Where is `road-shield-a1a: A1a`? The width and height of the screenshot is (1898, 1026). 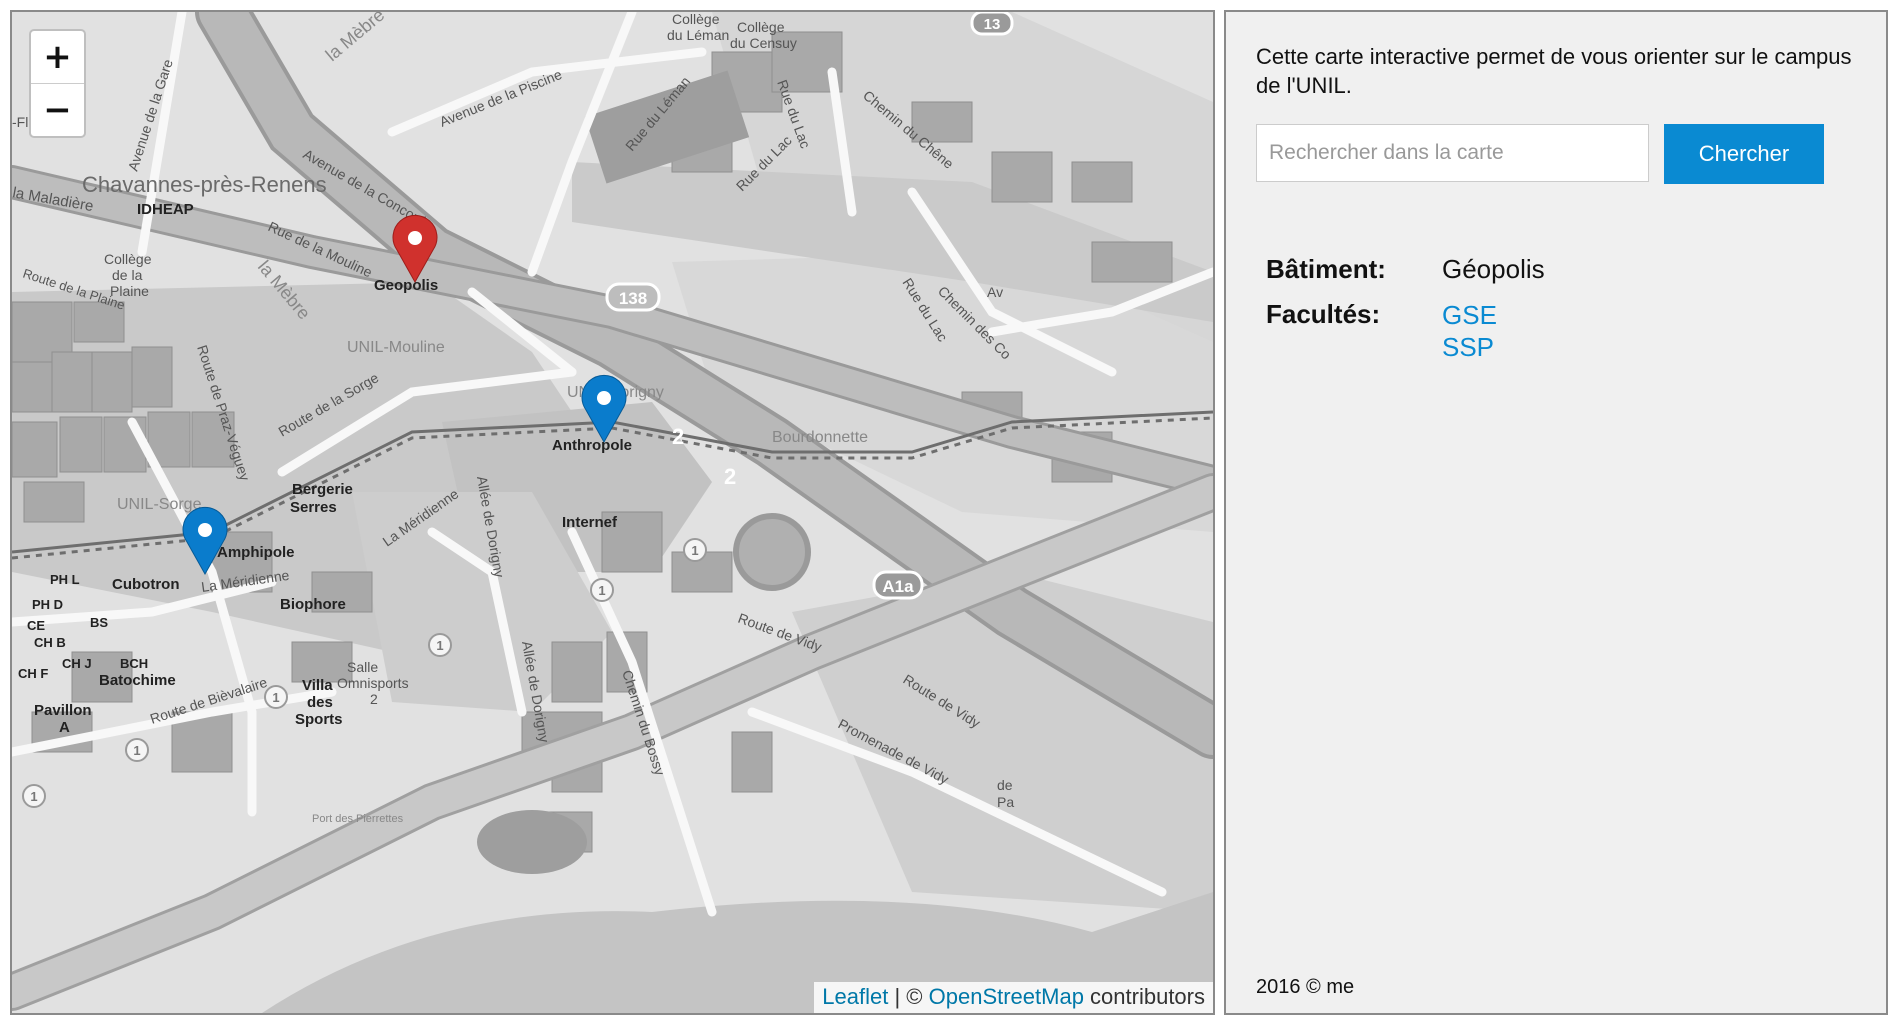
road-shield-a1a: A1a is located at coordinates (898, 585).